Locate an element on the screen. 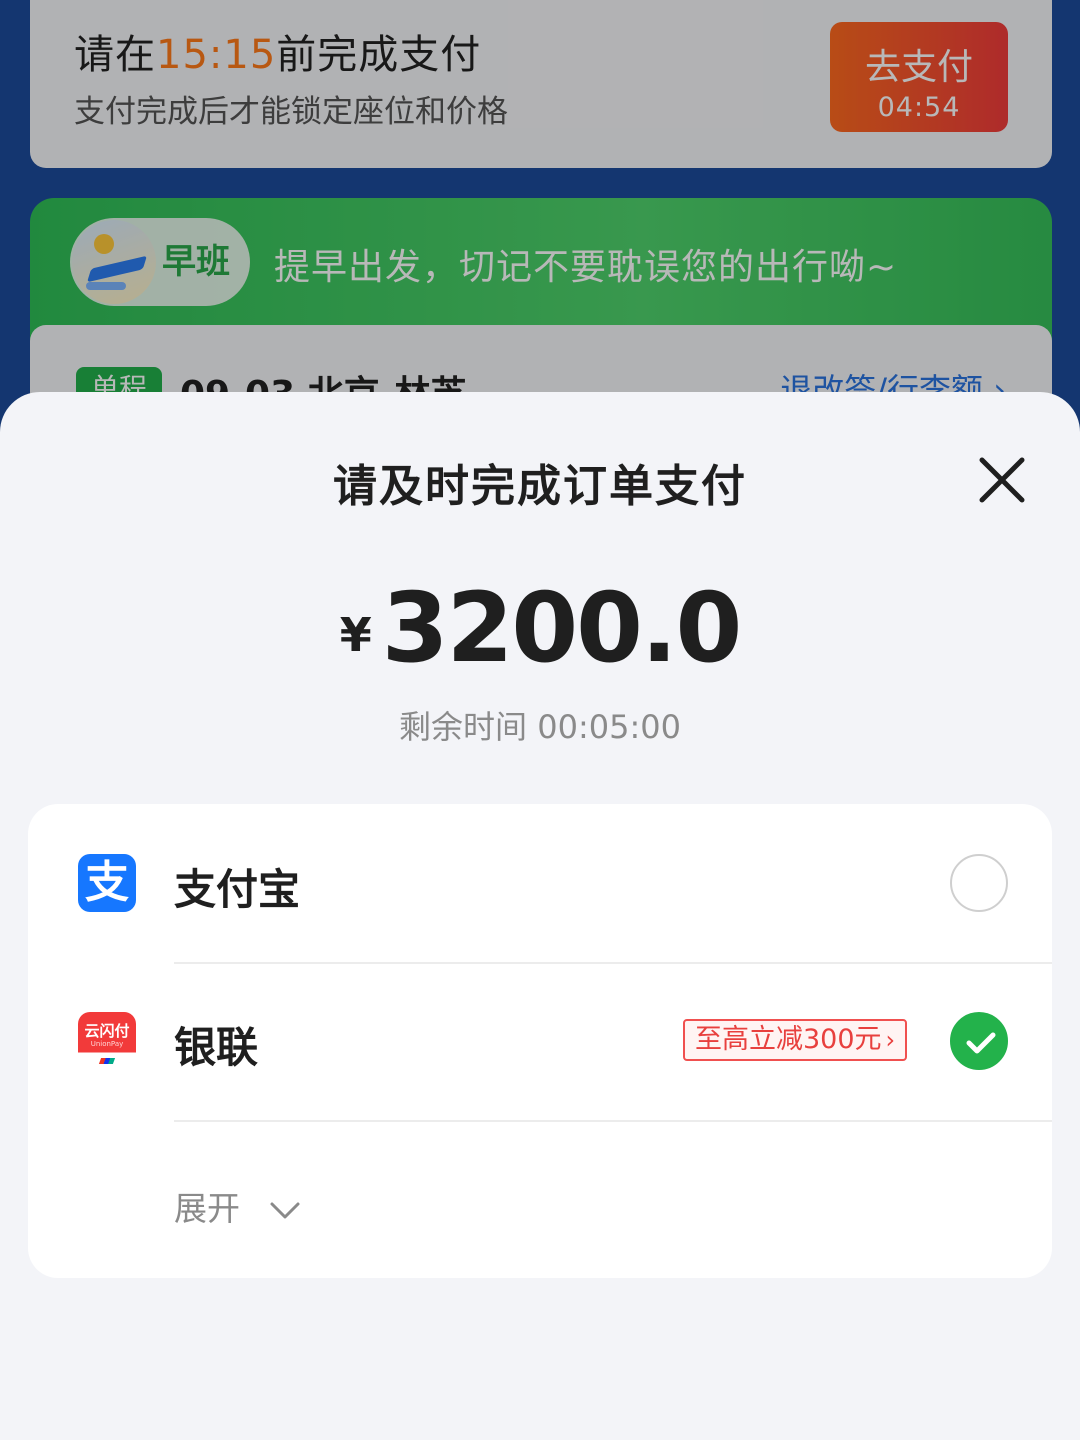 The image size is (1080, 1440). payment-amount: ¥3200.0 is located at coordinates (540, 628).